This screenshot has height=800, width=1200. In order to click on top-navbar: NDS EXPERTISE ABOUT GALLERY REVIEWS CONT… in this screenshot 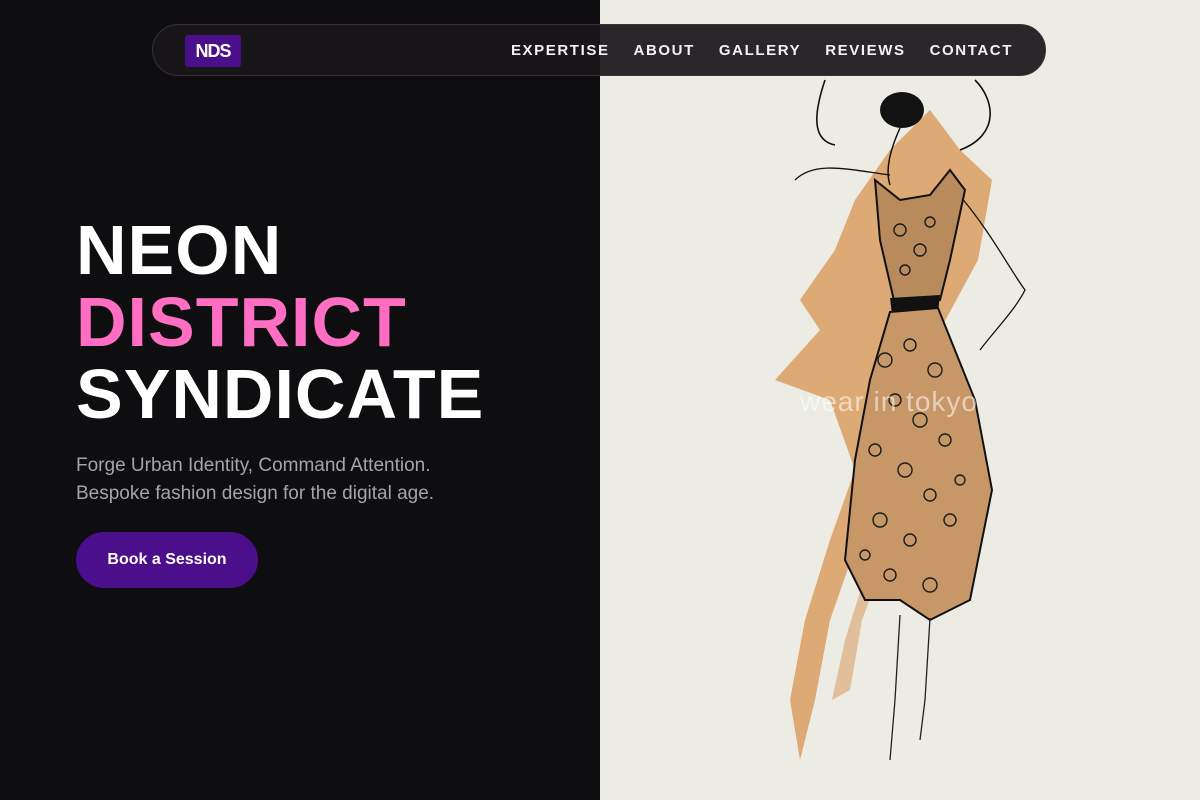, I will do `click(599, 50)`.